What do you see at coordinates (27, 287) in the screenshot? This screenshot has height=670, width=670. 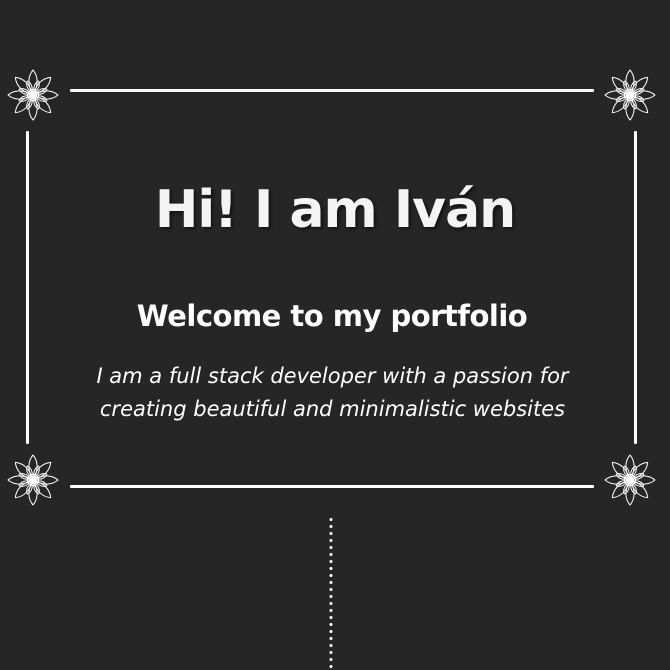 I see `frame-left-line` at bounding box center [27, 287].